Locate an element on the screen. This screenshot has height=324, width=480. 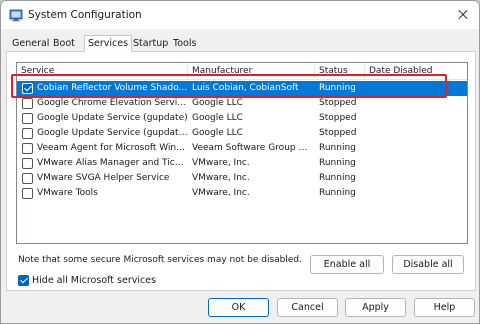
tab-boot: Boot is located at coordinates (64, 44).